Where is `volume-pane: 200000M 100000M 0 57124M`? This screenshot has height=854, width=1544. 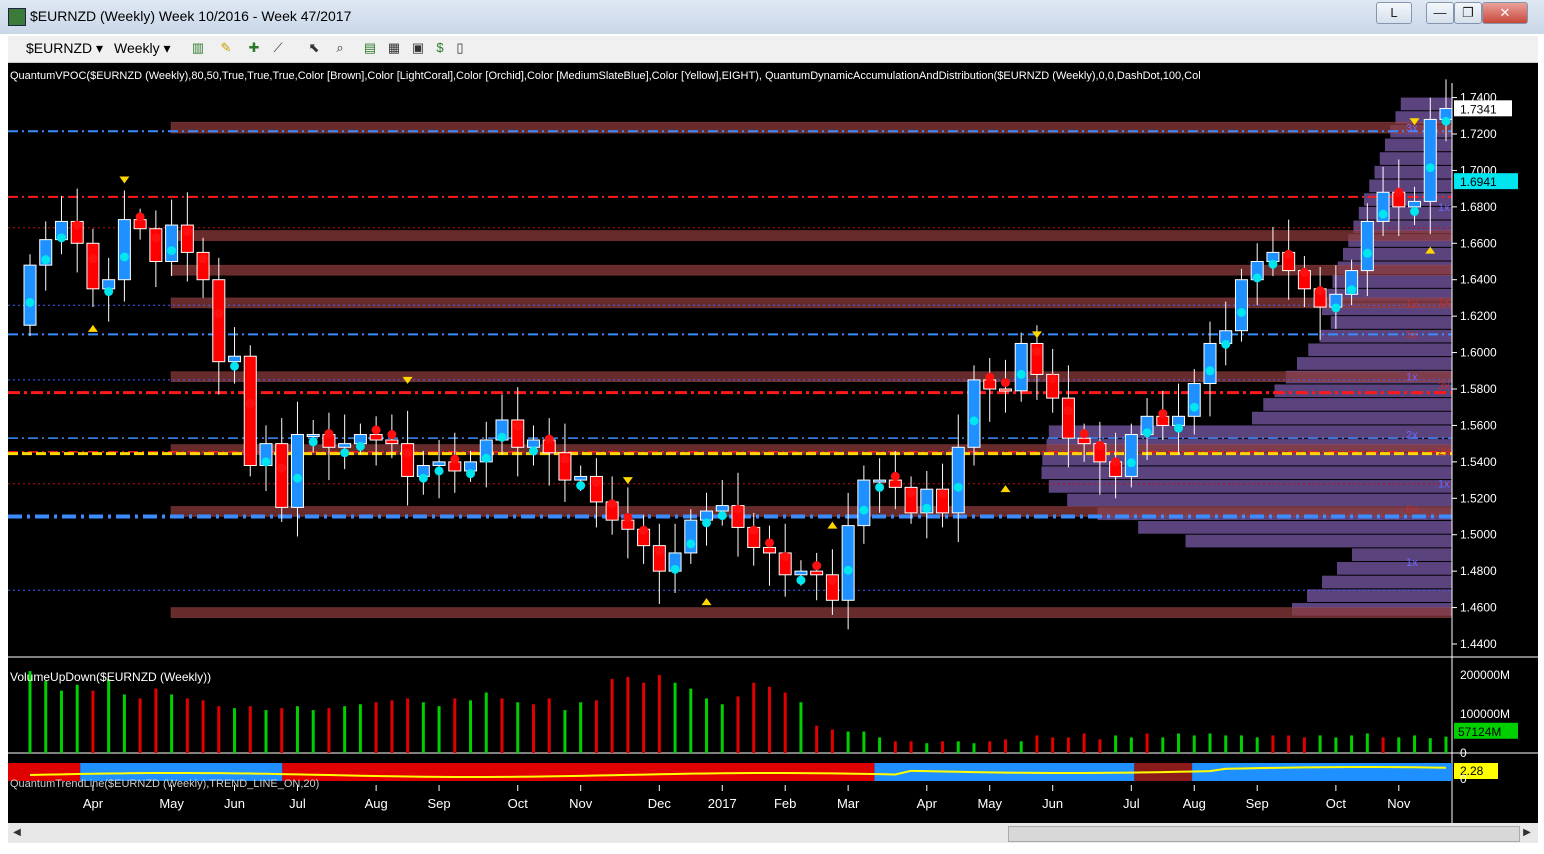 volume-pane: 200000M 100000M 0 57124M is located at coordinates (773, 714).